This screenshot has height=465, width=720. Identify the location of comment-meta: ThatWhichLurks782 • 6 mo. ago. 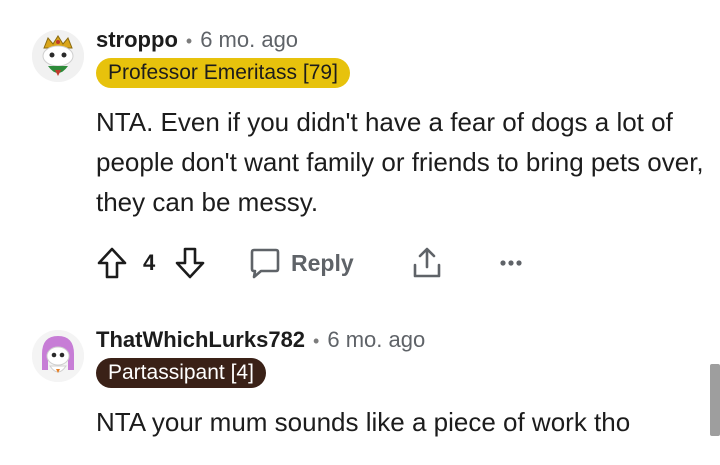
(260, 340).